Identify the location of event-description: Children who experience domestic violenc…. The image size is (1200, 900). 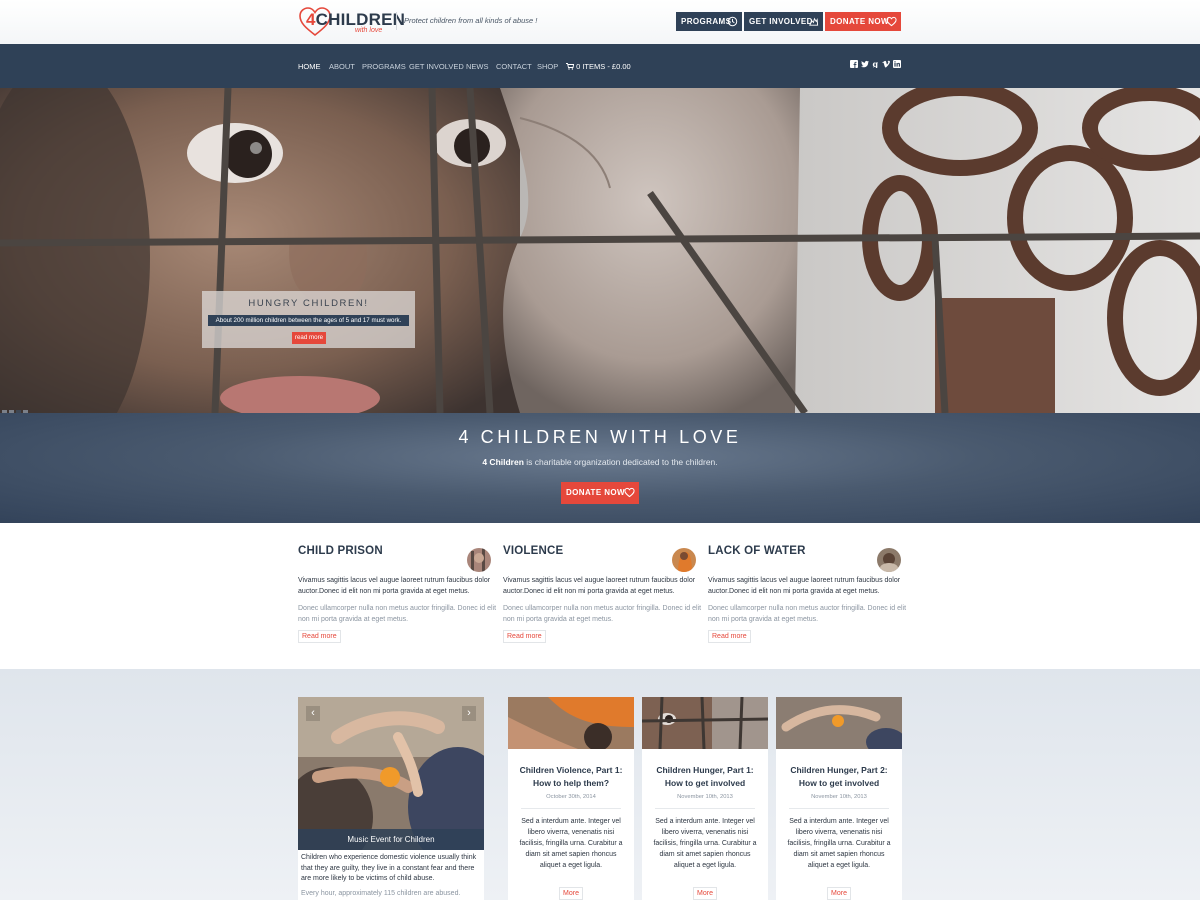
(389, 868).